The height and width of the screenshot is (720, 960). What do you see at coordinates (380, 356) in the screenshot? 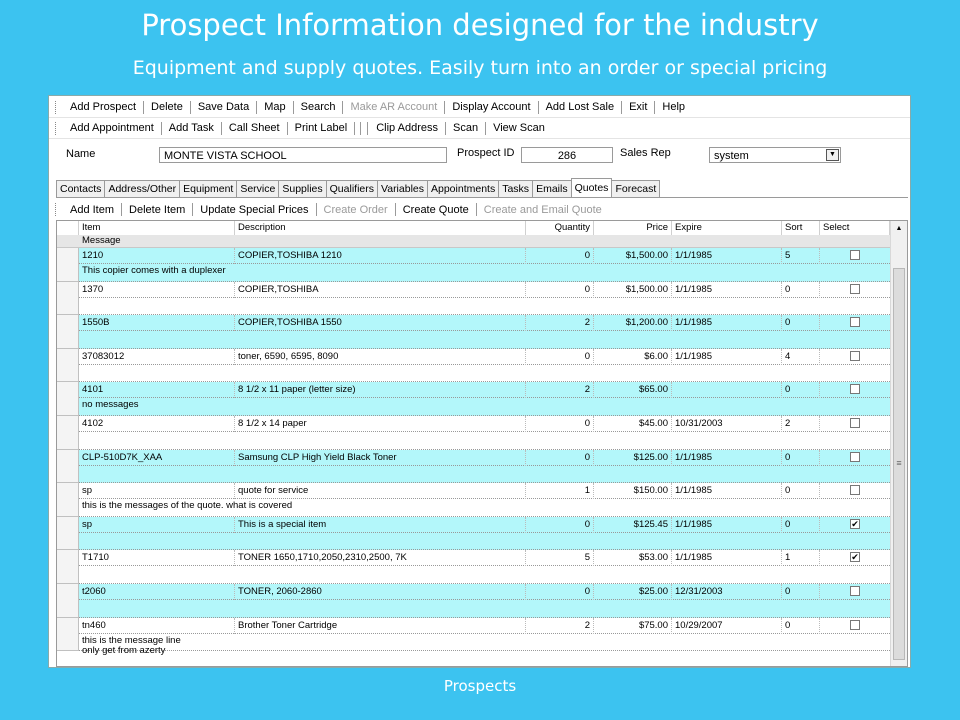
I see `cell-description: toner, 6590, 6595, 8090` at bounding box center [380, 356].